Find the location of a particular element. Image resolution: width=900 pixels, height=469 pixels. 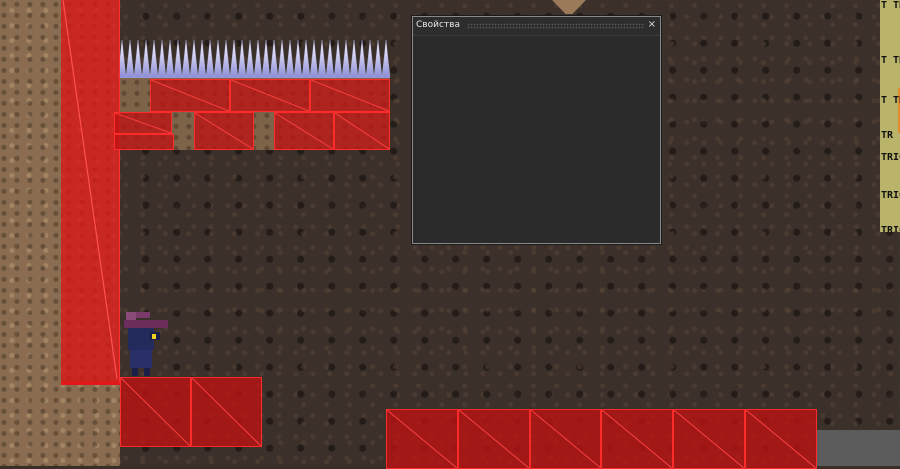

left-collision-pillar is located at coordinates (90, 192).